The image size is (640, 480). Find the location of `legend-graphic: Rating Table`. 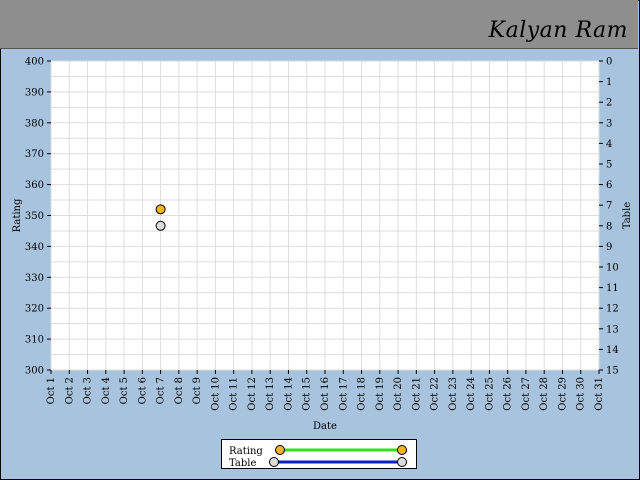

legend-graphic: Rating Table is located at coordinates (318, 457).